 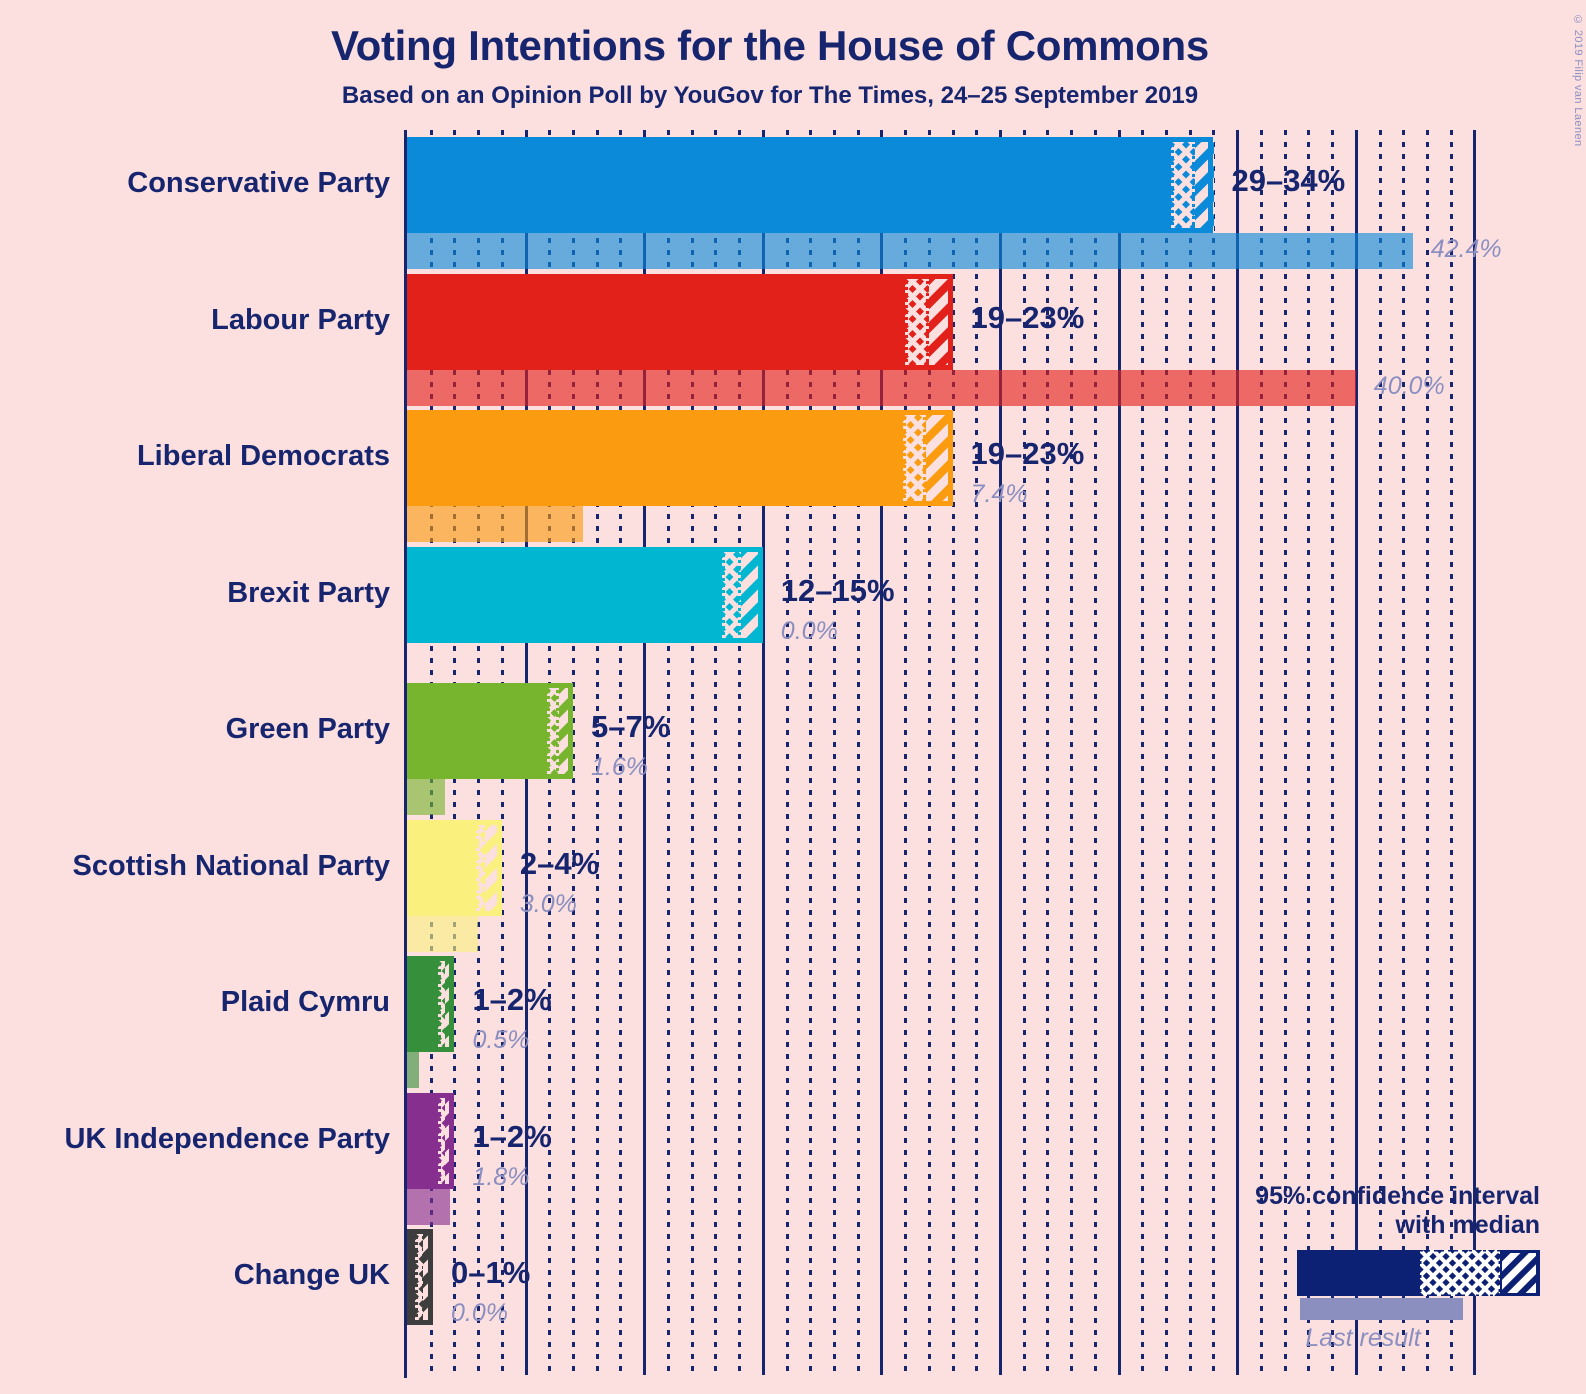 I want to click on legend-last-result-label: Last result, so click(x=1363, y=1338).